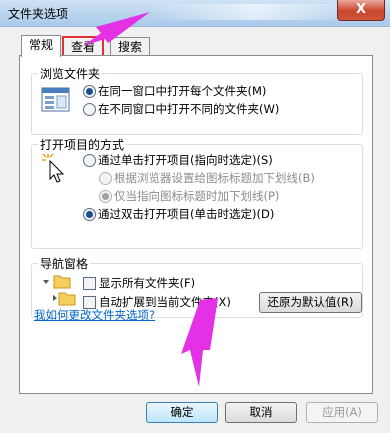 This screenshot has height=433, width=390. What do you see at coordinates (89, 109) in the screenshot?
I see `radio-different-window` at bounding box center [89, 109].